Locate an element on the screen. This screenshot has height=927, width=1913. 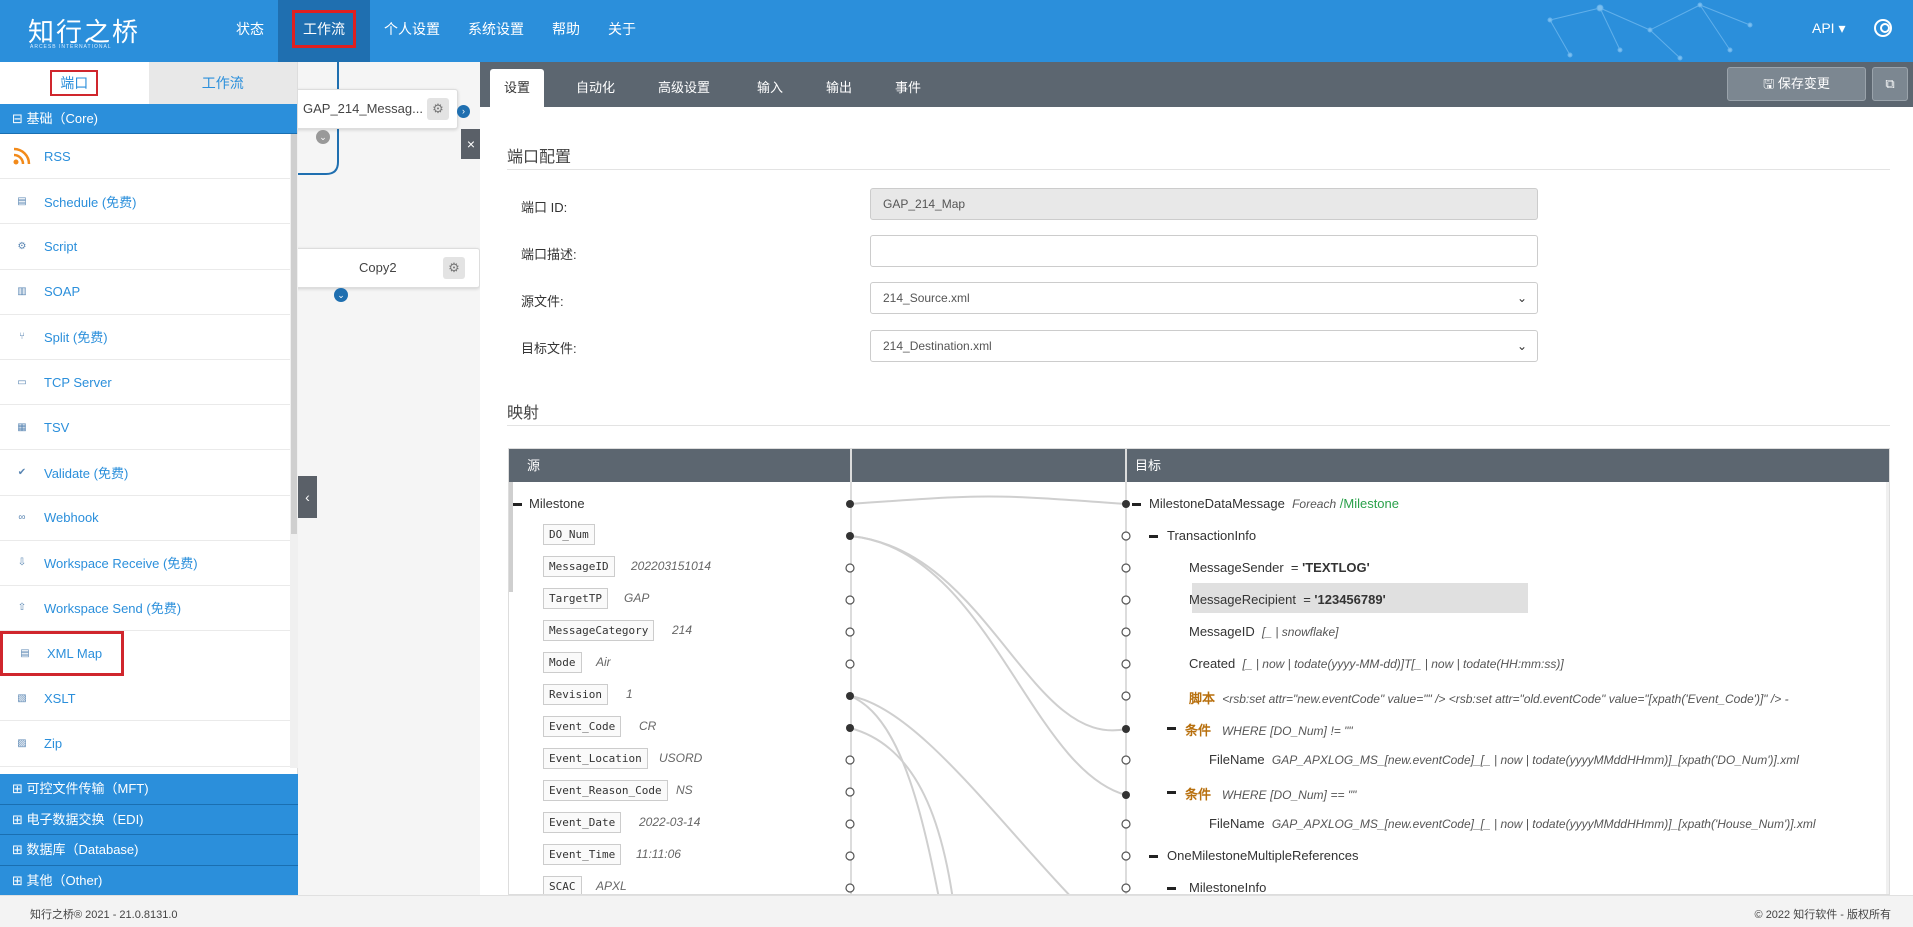
api-menu: API ▾ is located at coordinates (1828, 28).